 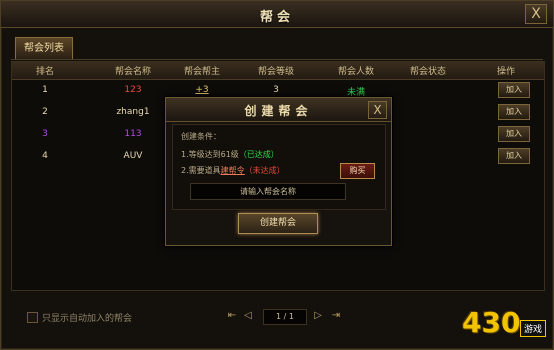 What do you see at coordinates (44, 48) in the screenshot?
I see `tab-guild-list: 帮会列表` at bounding box center [44, 48].